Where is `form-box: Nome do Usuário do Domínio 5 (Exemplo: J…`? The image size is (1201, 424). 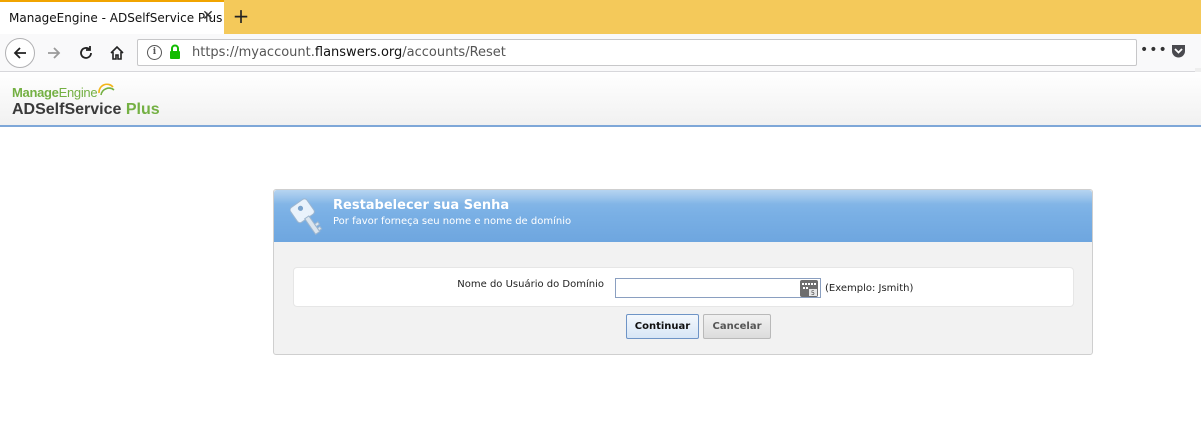 form-box: Nome do Usuário do Domínio 5 (Exemplo: J… is located at coordinates (683, 287).